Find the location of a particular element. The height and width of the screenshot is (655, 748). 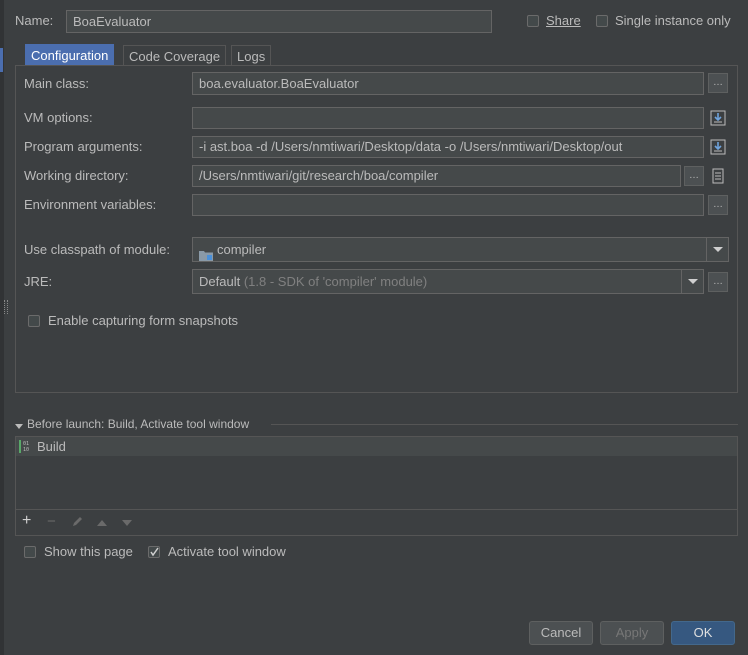

main-class-input: boa.evaluator.BoaEvaluator is located at coordinates (448, 83).